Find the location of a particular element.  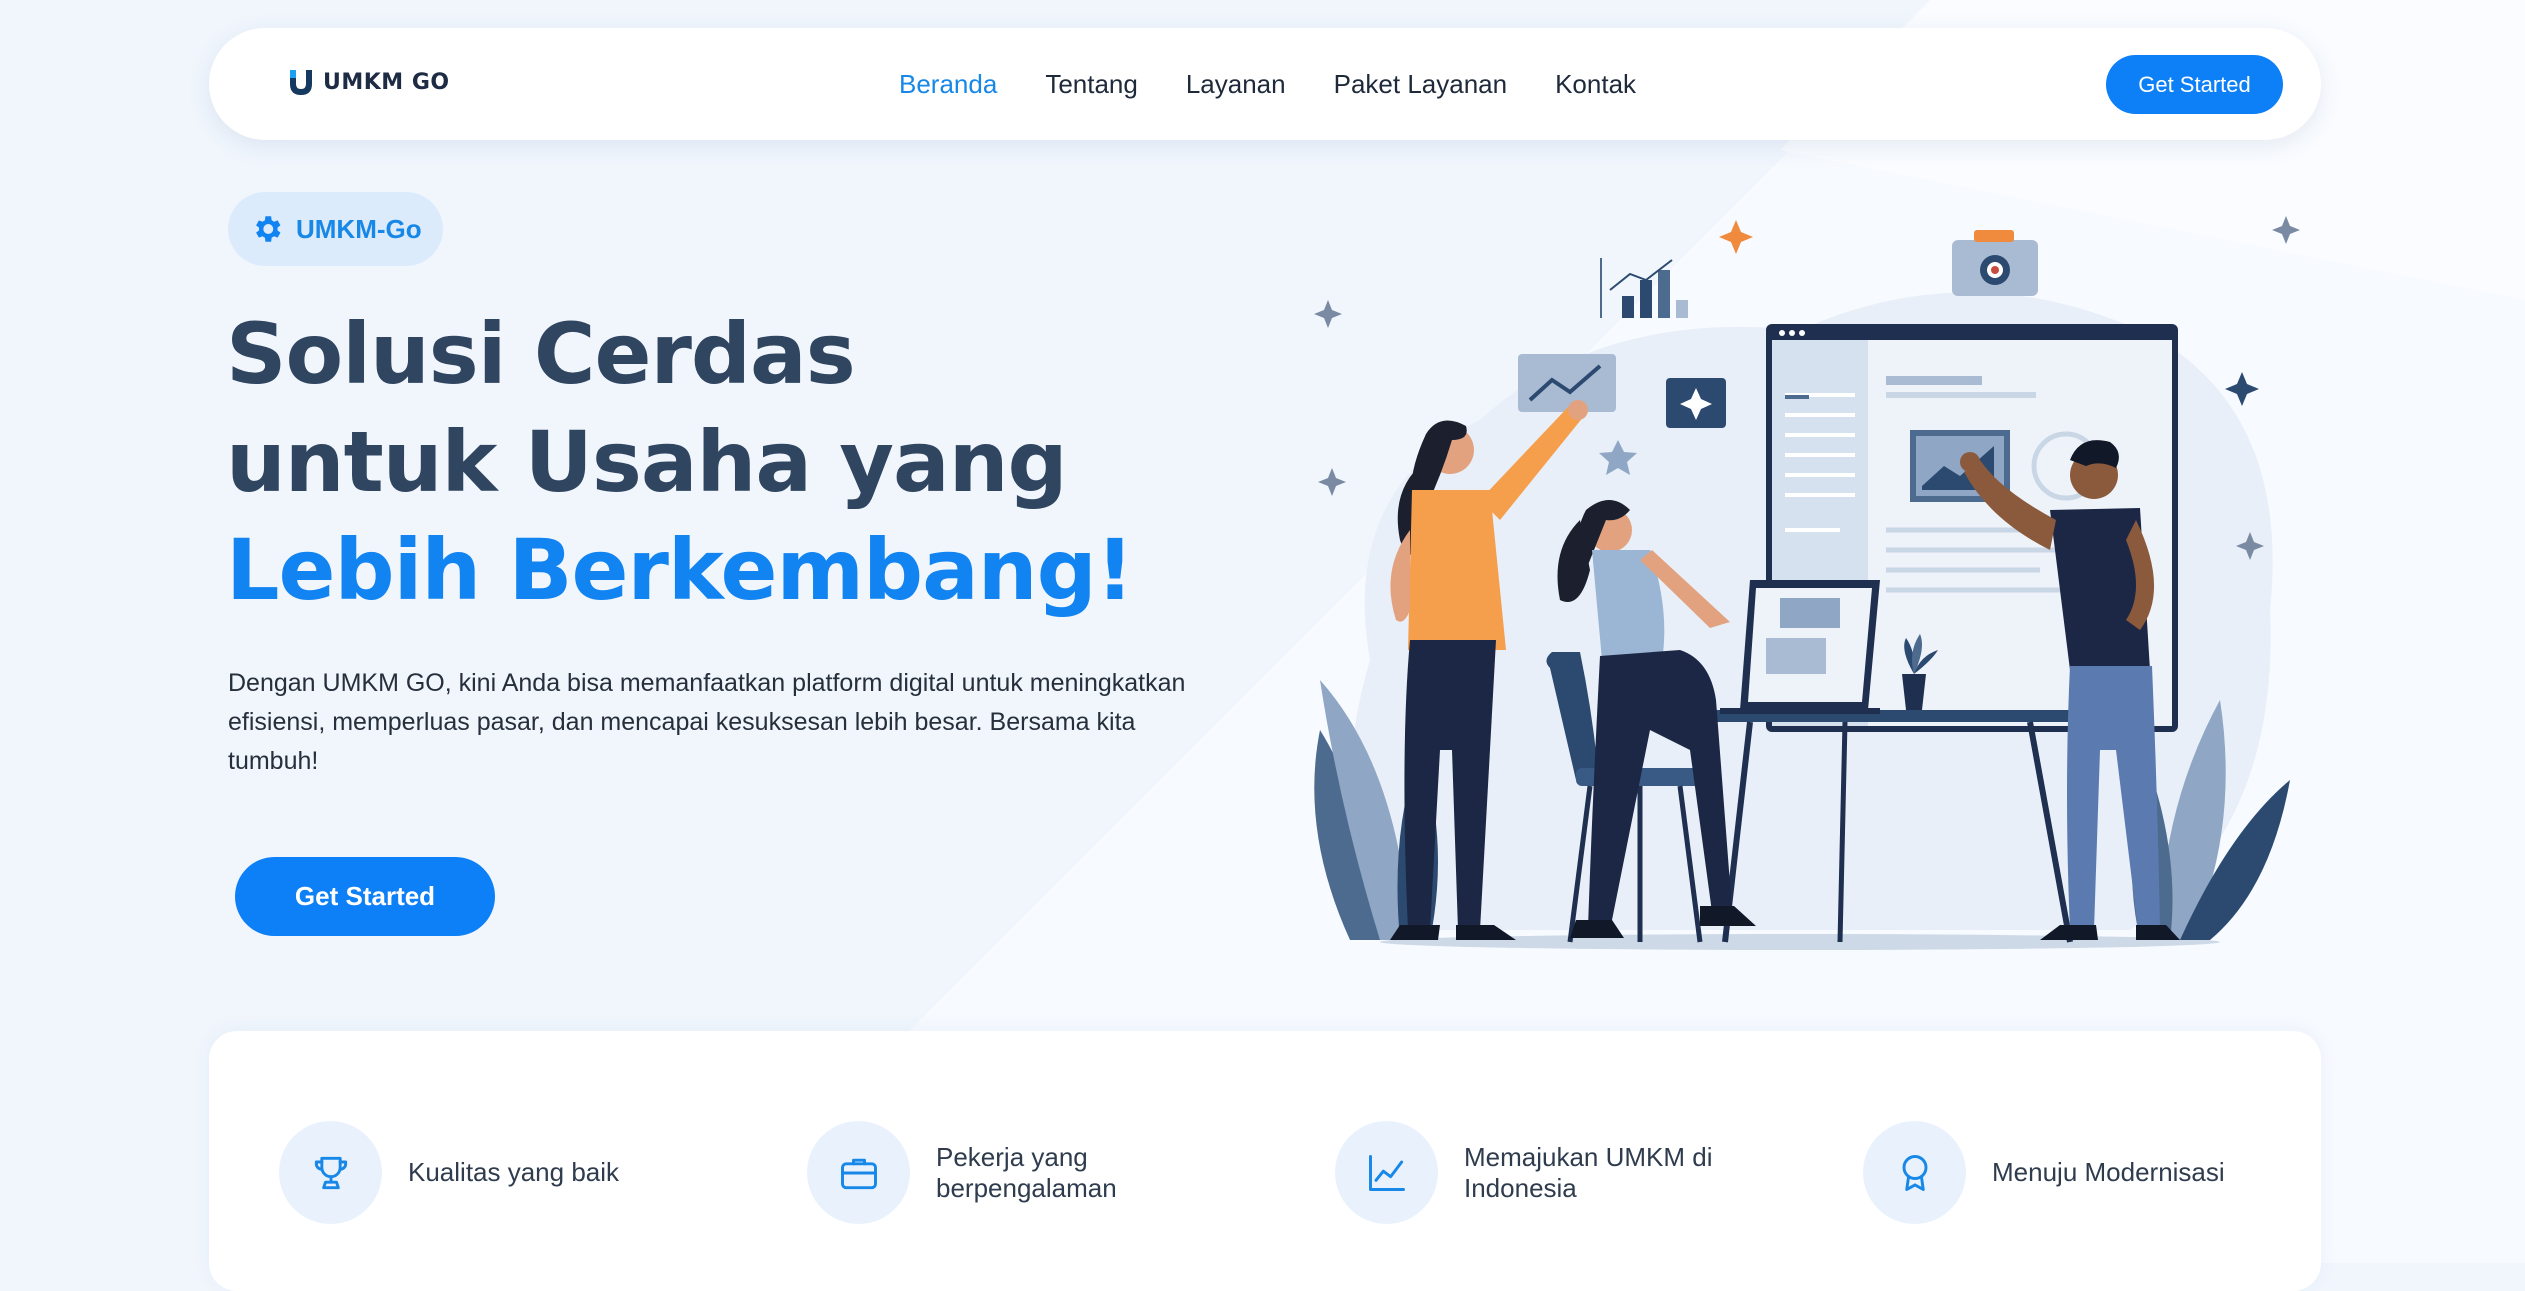

feature-item-workers: Pekerja yang berpengalaman is located at coordinates (1011, 1172).